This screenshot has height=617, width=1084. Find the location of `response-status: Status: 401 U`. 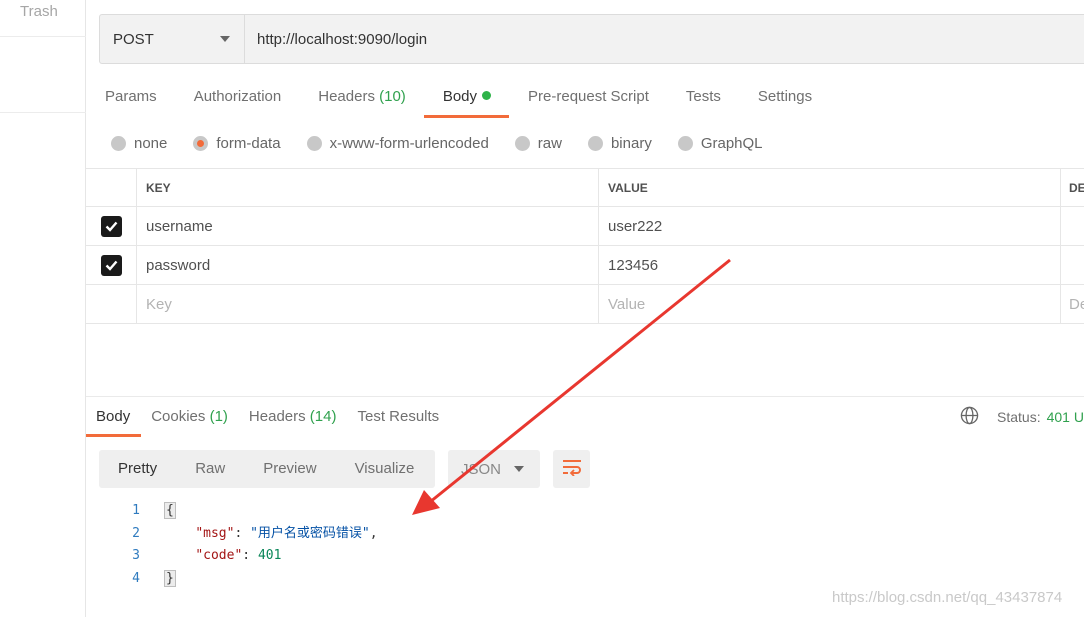

response-status: Status: 401 U is located at coordinates (1022, 417).